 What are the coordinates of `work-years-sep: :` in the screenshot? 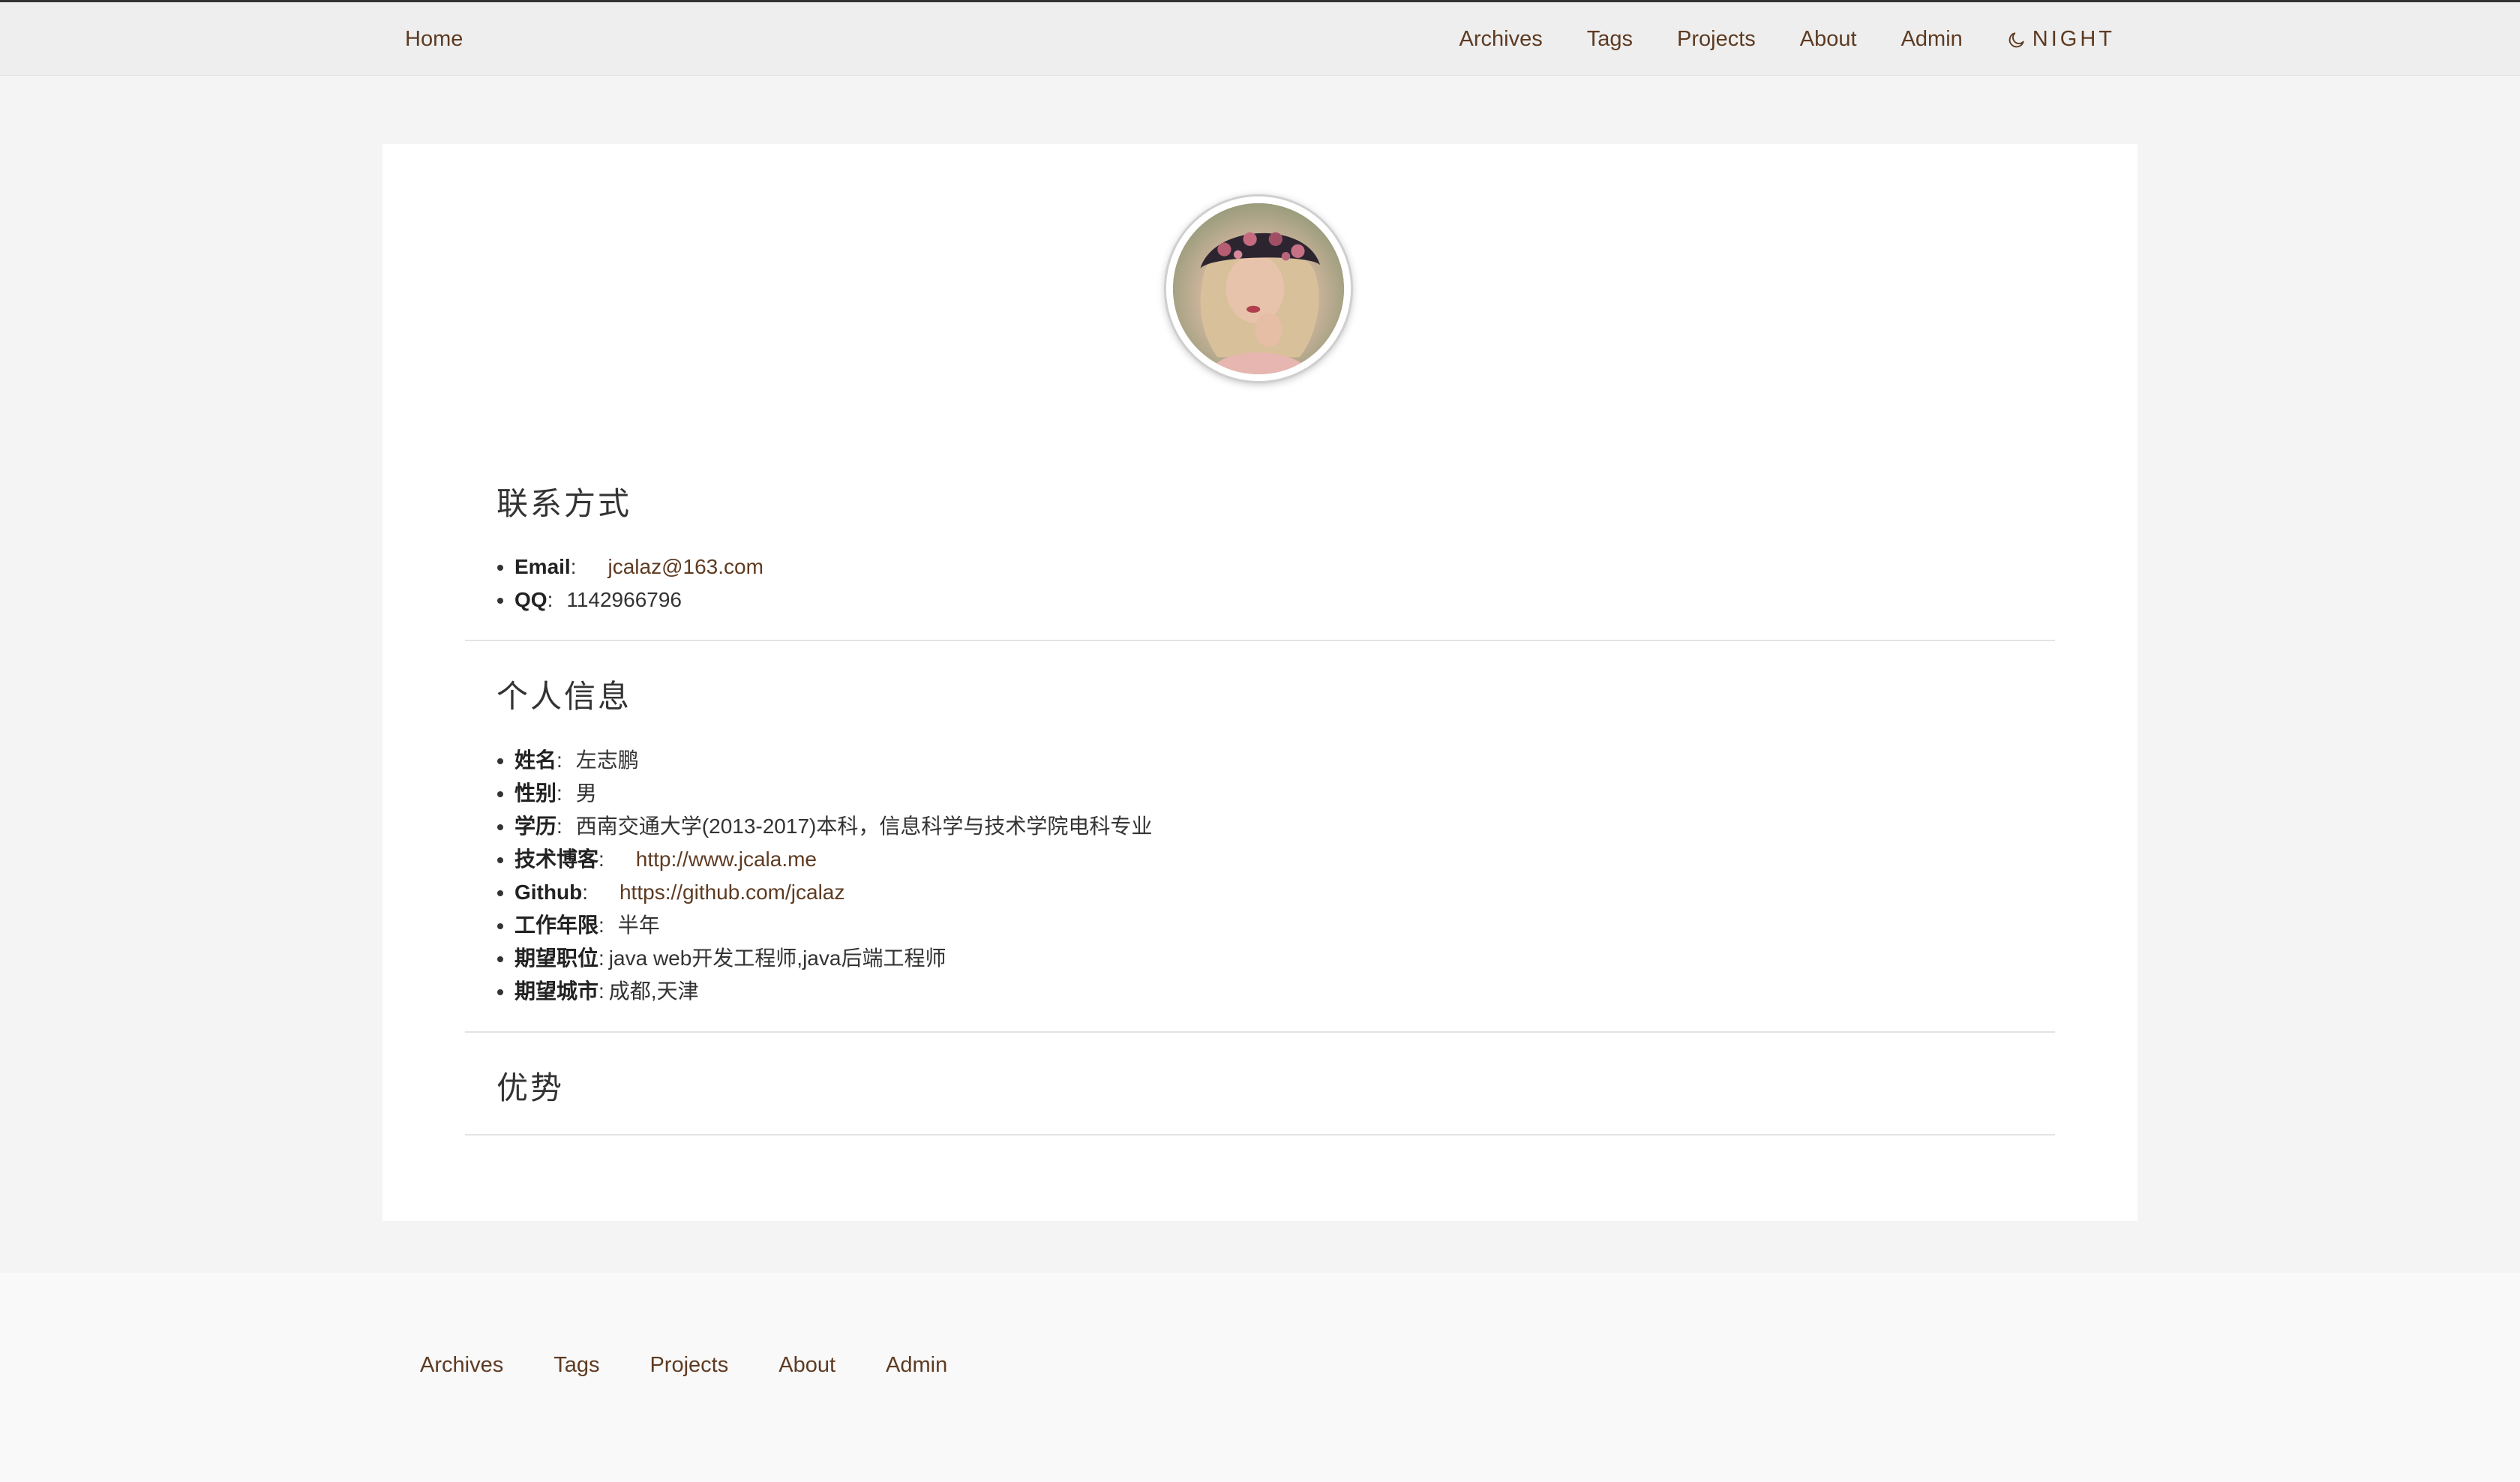 It's located at (601, 925).